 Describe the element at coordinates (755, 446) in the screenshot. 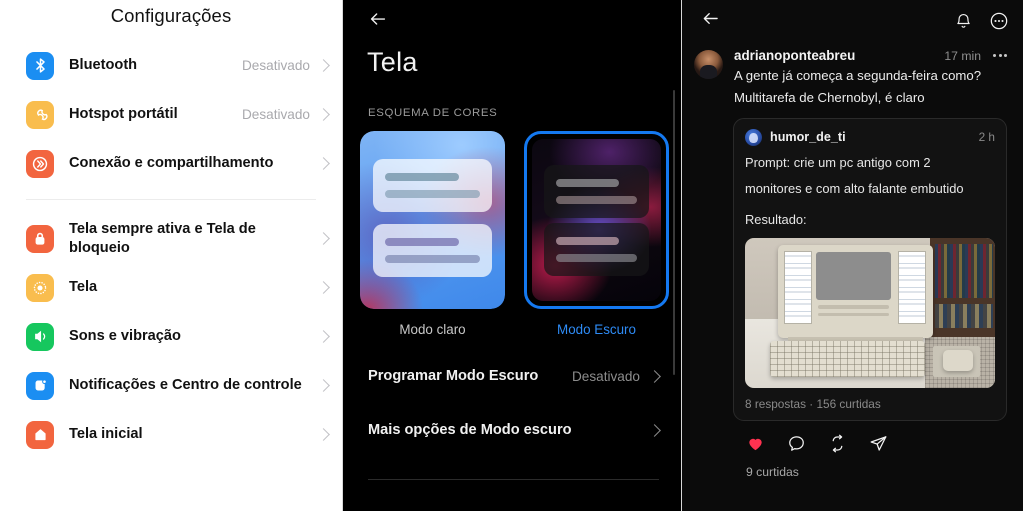

I see `heart-filled-icon` at that location.